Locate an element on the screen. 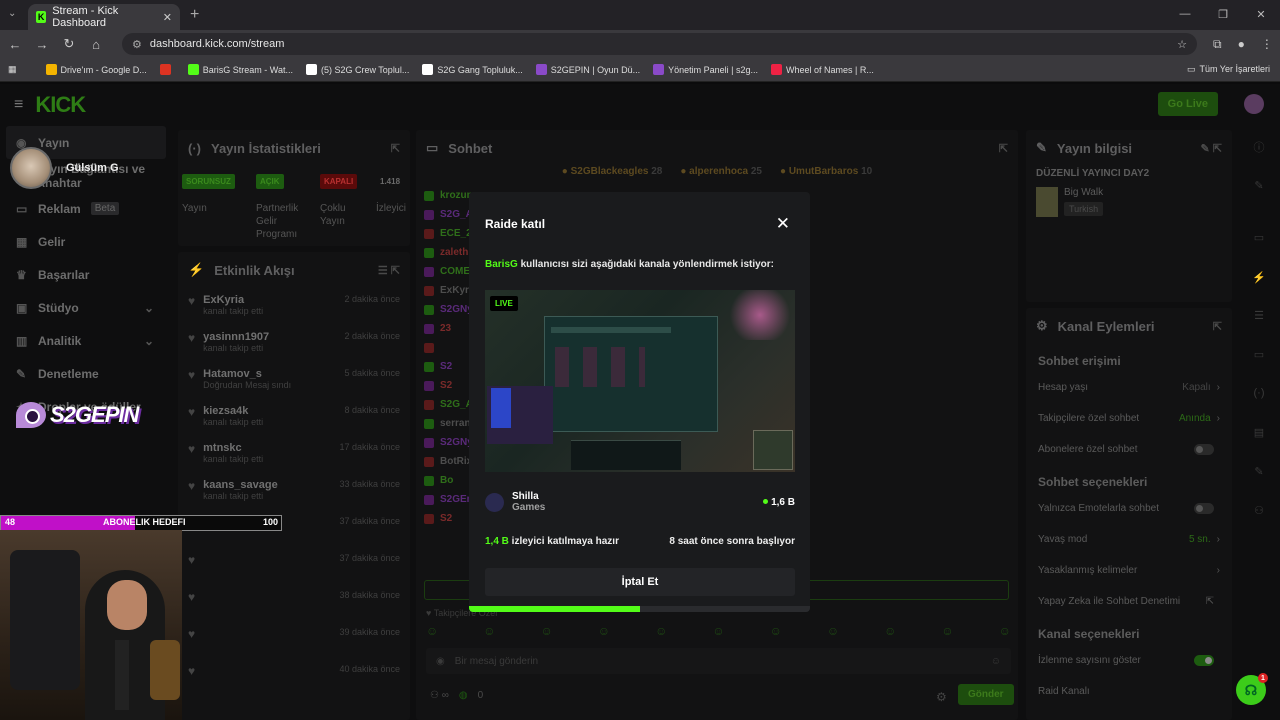  users-icon: ⚇ ∞ is located at coordinates (439, 695).